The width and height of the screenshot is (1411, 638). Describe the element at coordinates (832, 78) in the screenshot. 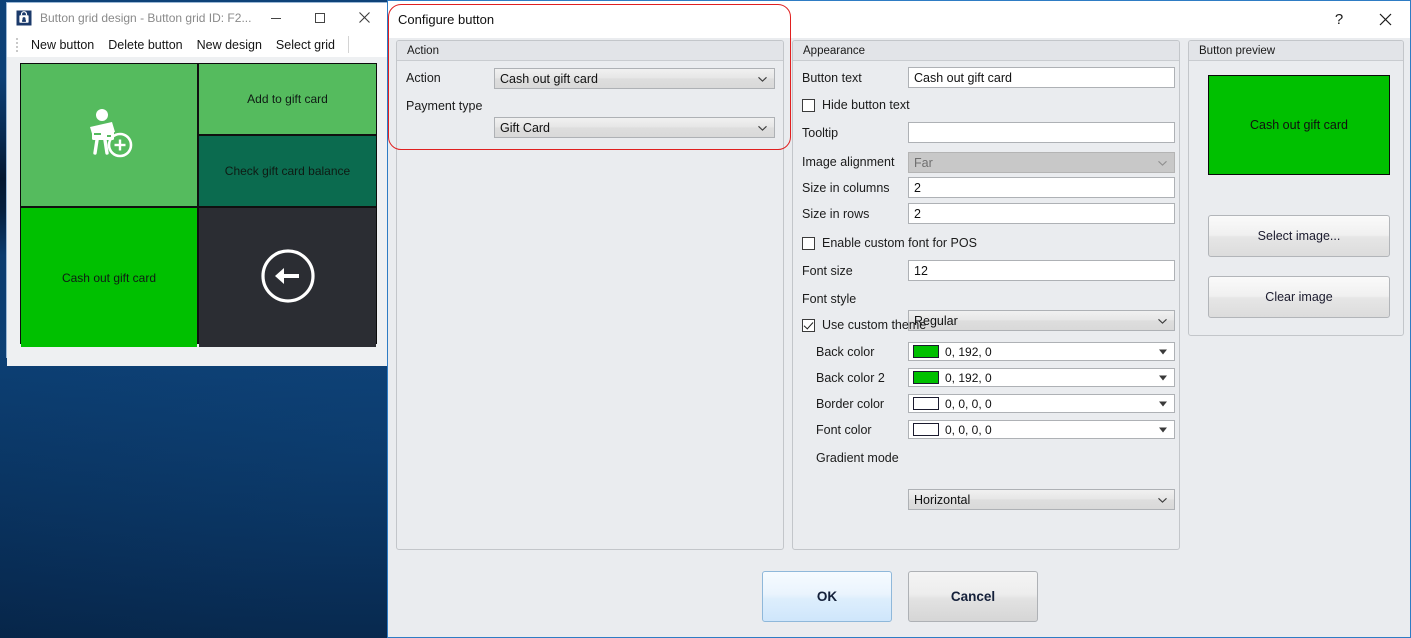

I see `button-text-label: Button text` at that location.